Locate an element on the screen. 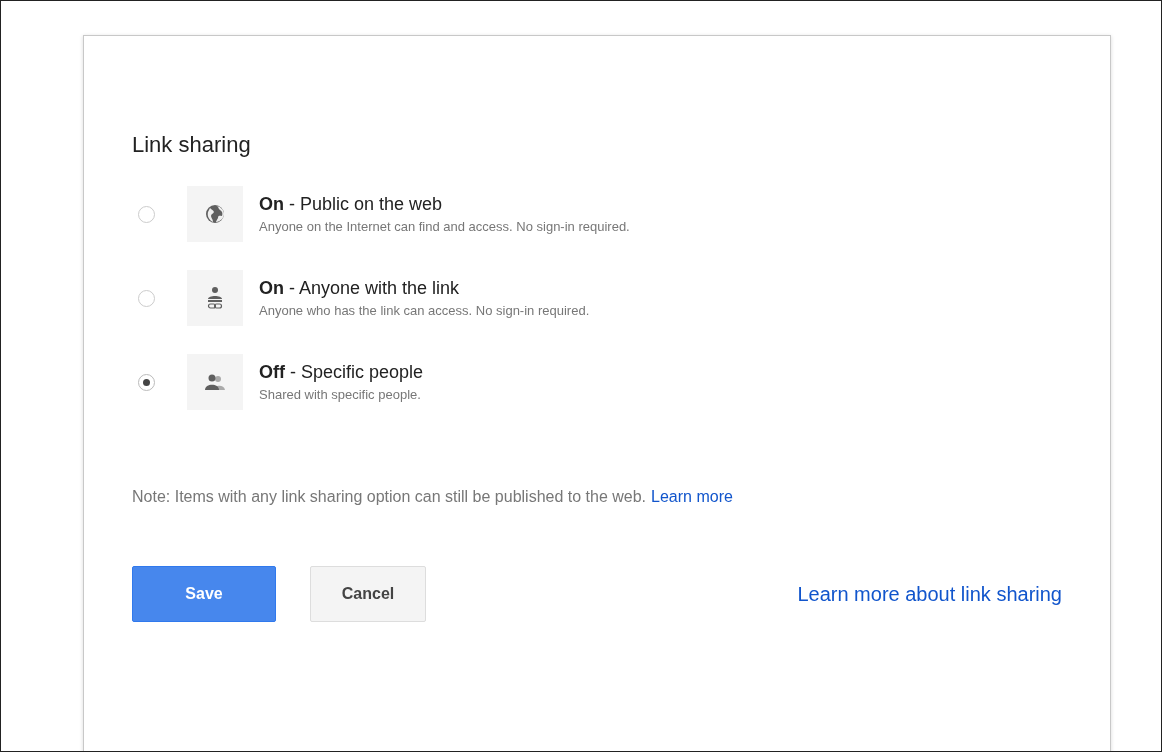 The width and height of the screenshot is (1162, 752). person-link-icon is located at coordinates (215, 298).